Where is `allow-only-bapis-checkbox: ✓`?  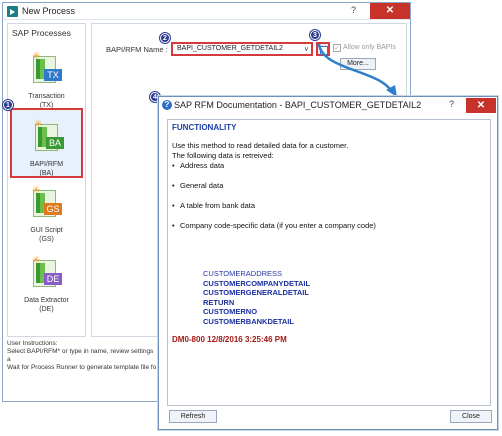 allow-only-bapis-checkbox: ✓ is located at coordinates (337, 48).